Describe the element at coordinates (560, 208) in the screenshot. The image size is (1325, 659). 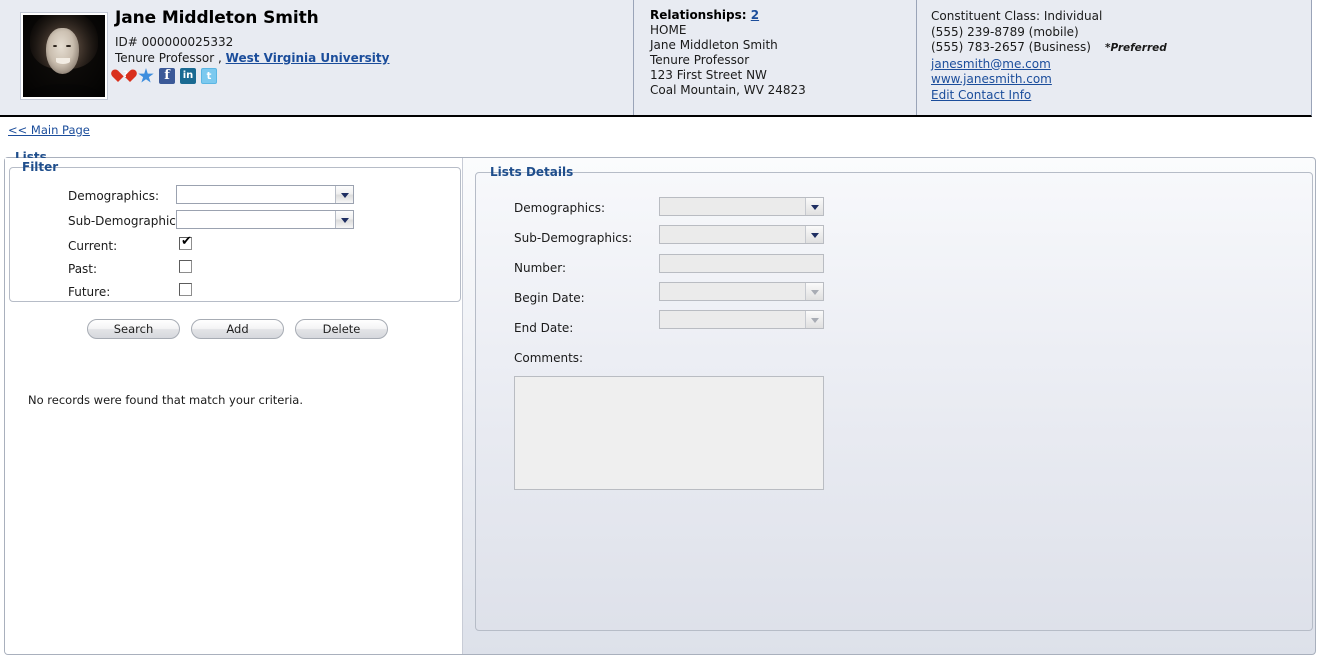
I see `details-demographics-label: Demographics:` at that location.